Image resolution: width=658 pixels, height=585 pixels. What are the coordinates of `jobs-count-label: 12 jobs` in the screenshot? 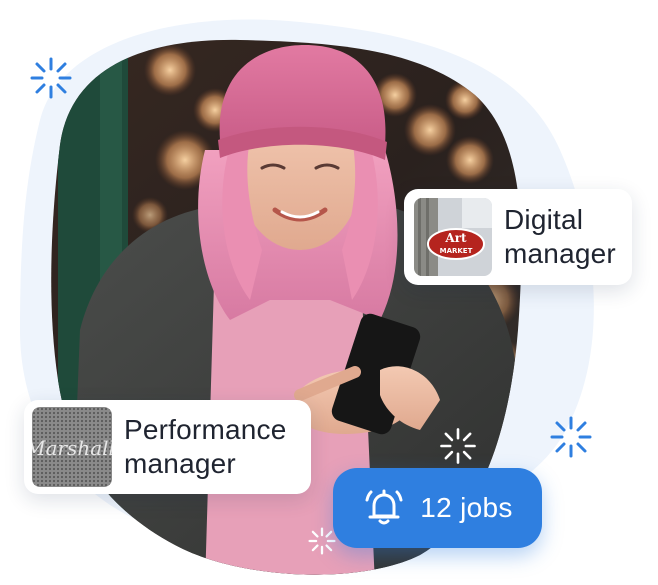 It's located at (466, 507).